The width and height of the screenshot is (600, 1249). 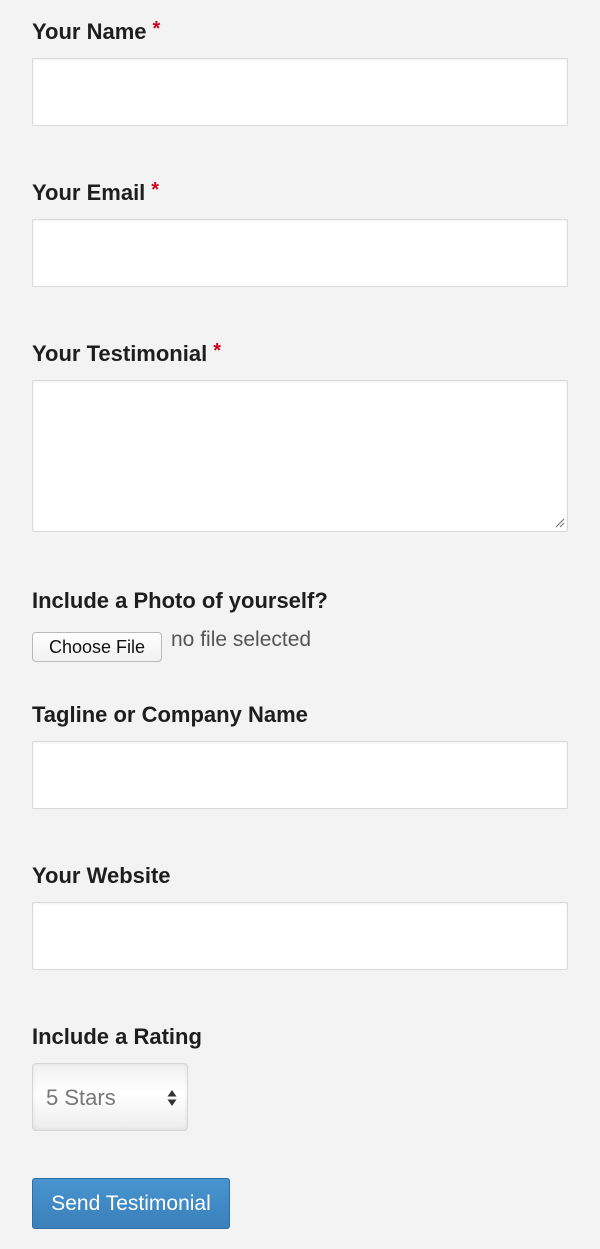 I want to click on name-label-text: Your Name, so click(x=89, y=31).